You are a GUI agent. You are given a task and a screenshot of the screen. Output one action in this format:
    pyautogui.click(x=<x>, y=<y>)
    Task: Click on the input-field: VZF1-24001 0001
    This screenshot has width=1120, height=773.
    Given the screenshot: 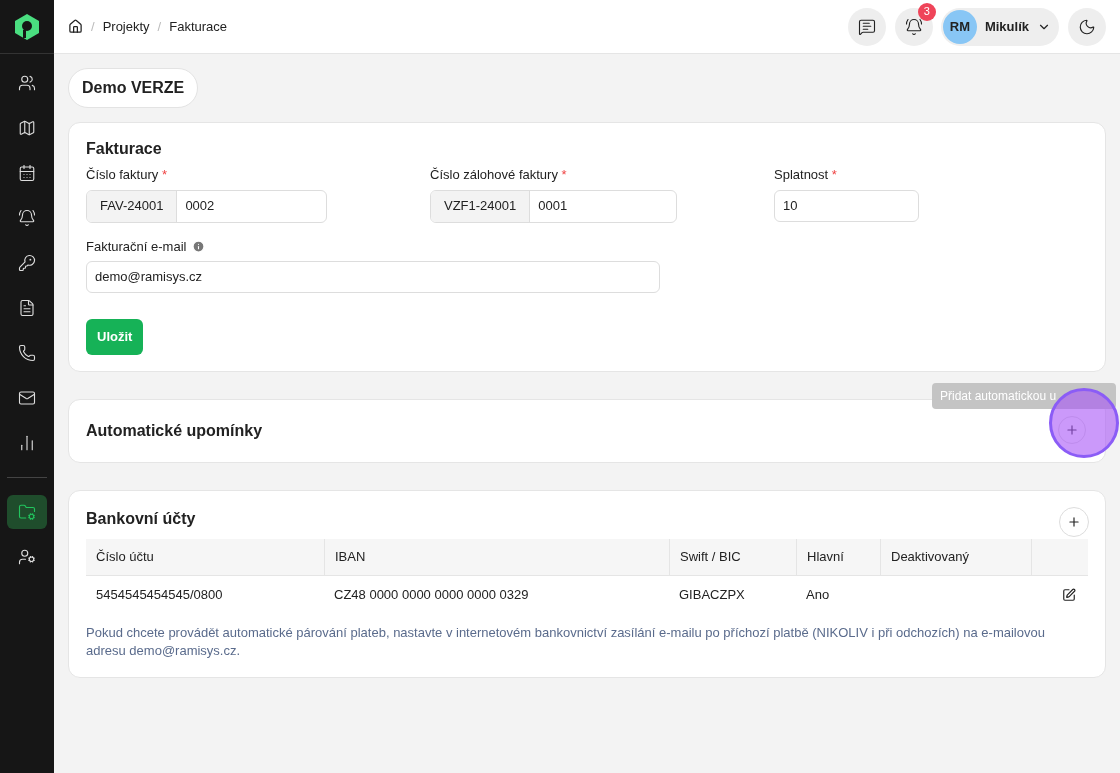 What is the action you would take?
    pyautogui.click(x=553, y=206)
    